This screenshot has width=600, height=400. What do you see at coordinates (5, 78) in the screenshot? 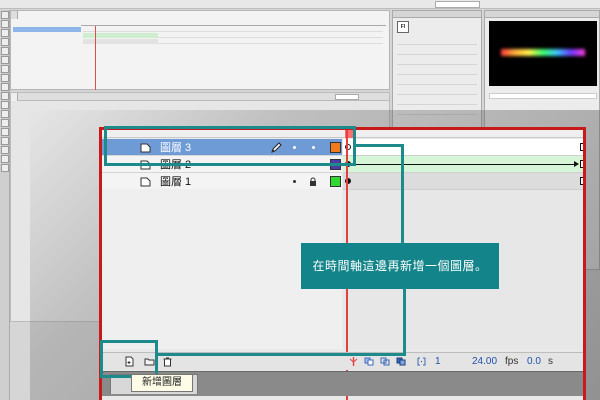
I see `line-tool-icon` at bounding box center [5, 78].